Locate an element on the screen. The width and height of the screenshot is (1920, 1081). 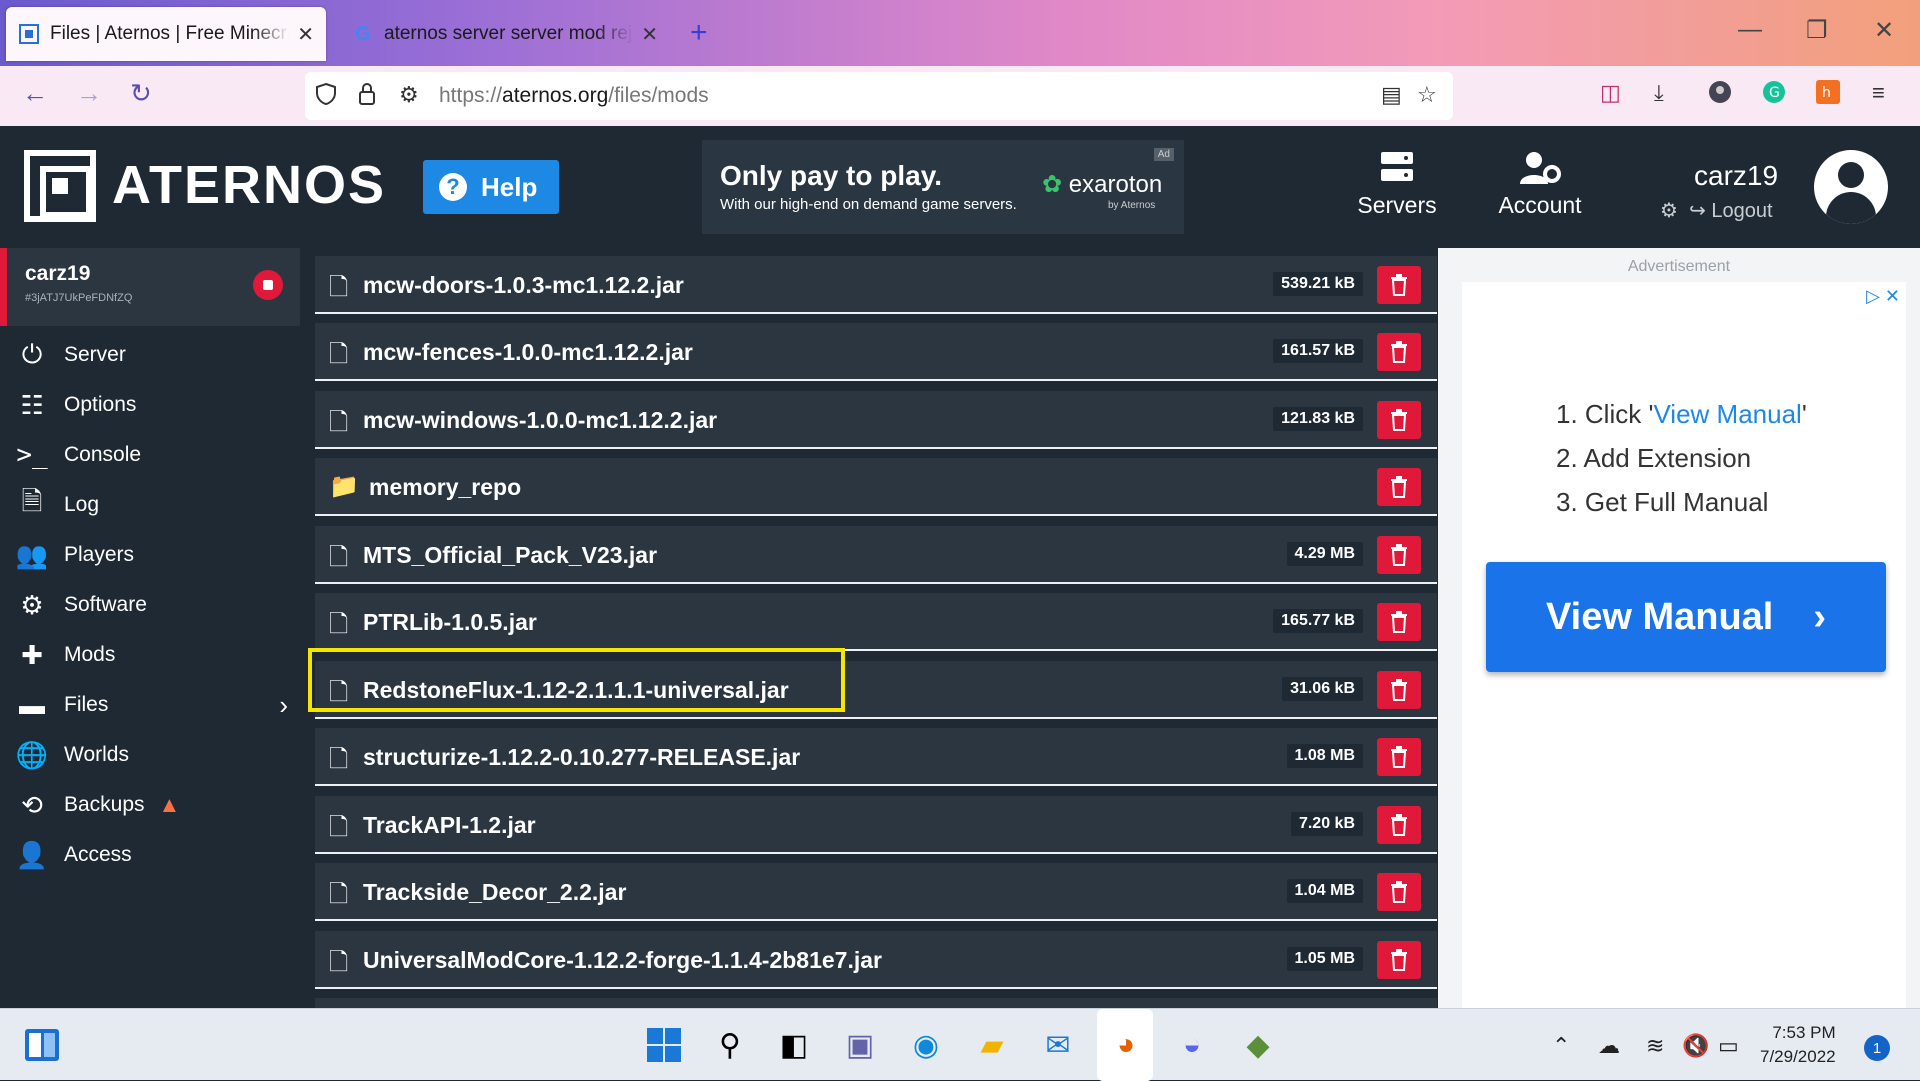
nav-servers: Servers is located at coordinates (1397, 184).